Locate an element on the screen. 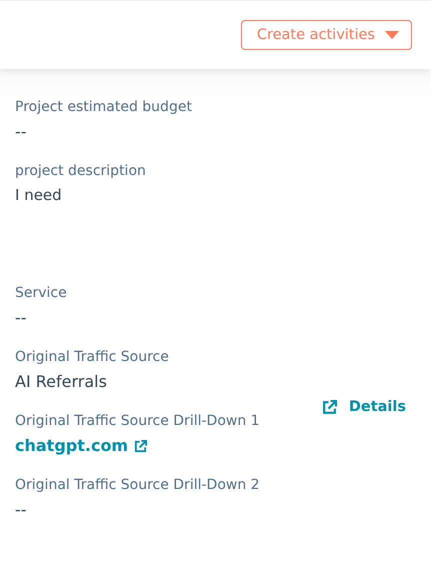  field-label: Original Traffic Source Drill-Down 1 is located at coordinates (138, 421).